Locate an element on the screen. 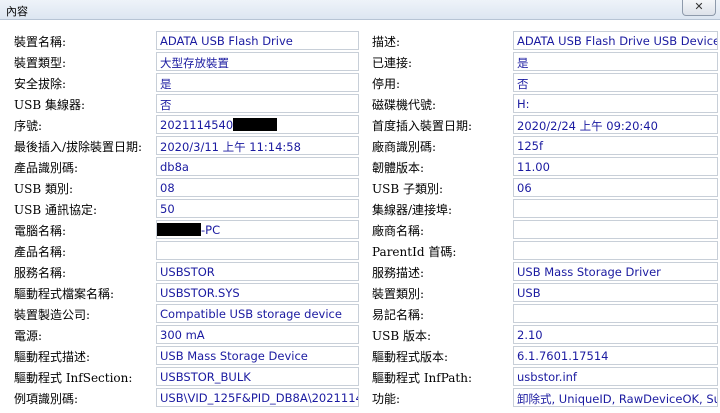 The width and height of the screenshot is (720, 413). property-value: 2020/3/11 上午 11:14:58 is located at coordinates (257, 145).